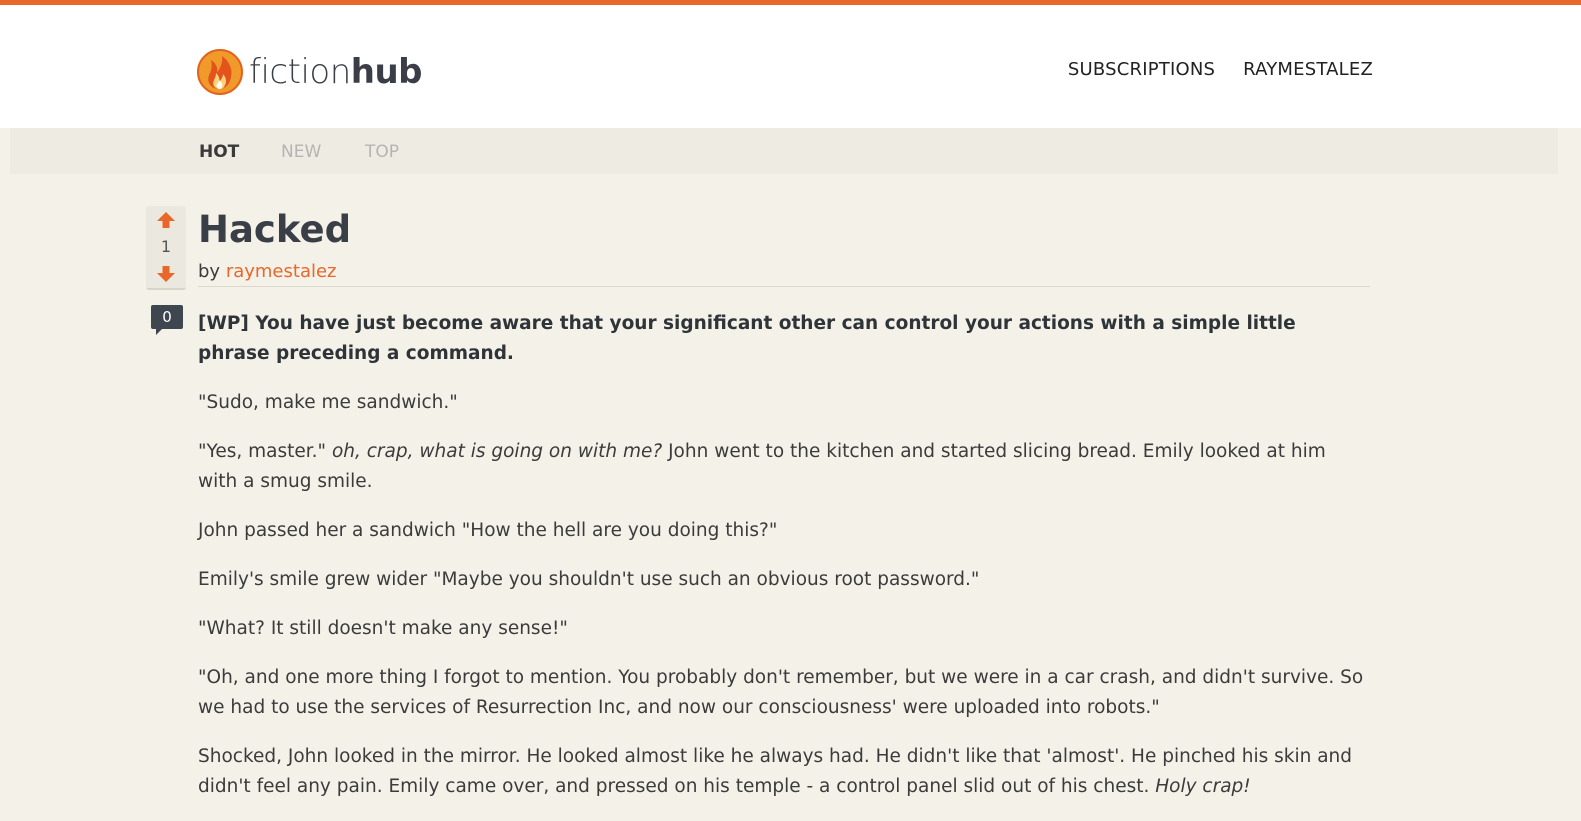  What do you see at coordinates (1308, 69) in the screenshot?
I see `user-profile-link: RAYMESTALEZ` at bounding box center [1308, 69].